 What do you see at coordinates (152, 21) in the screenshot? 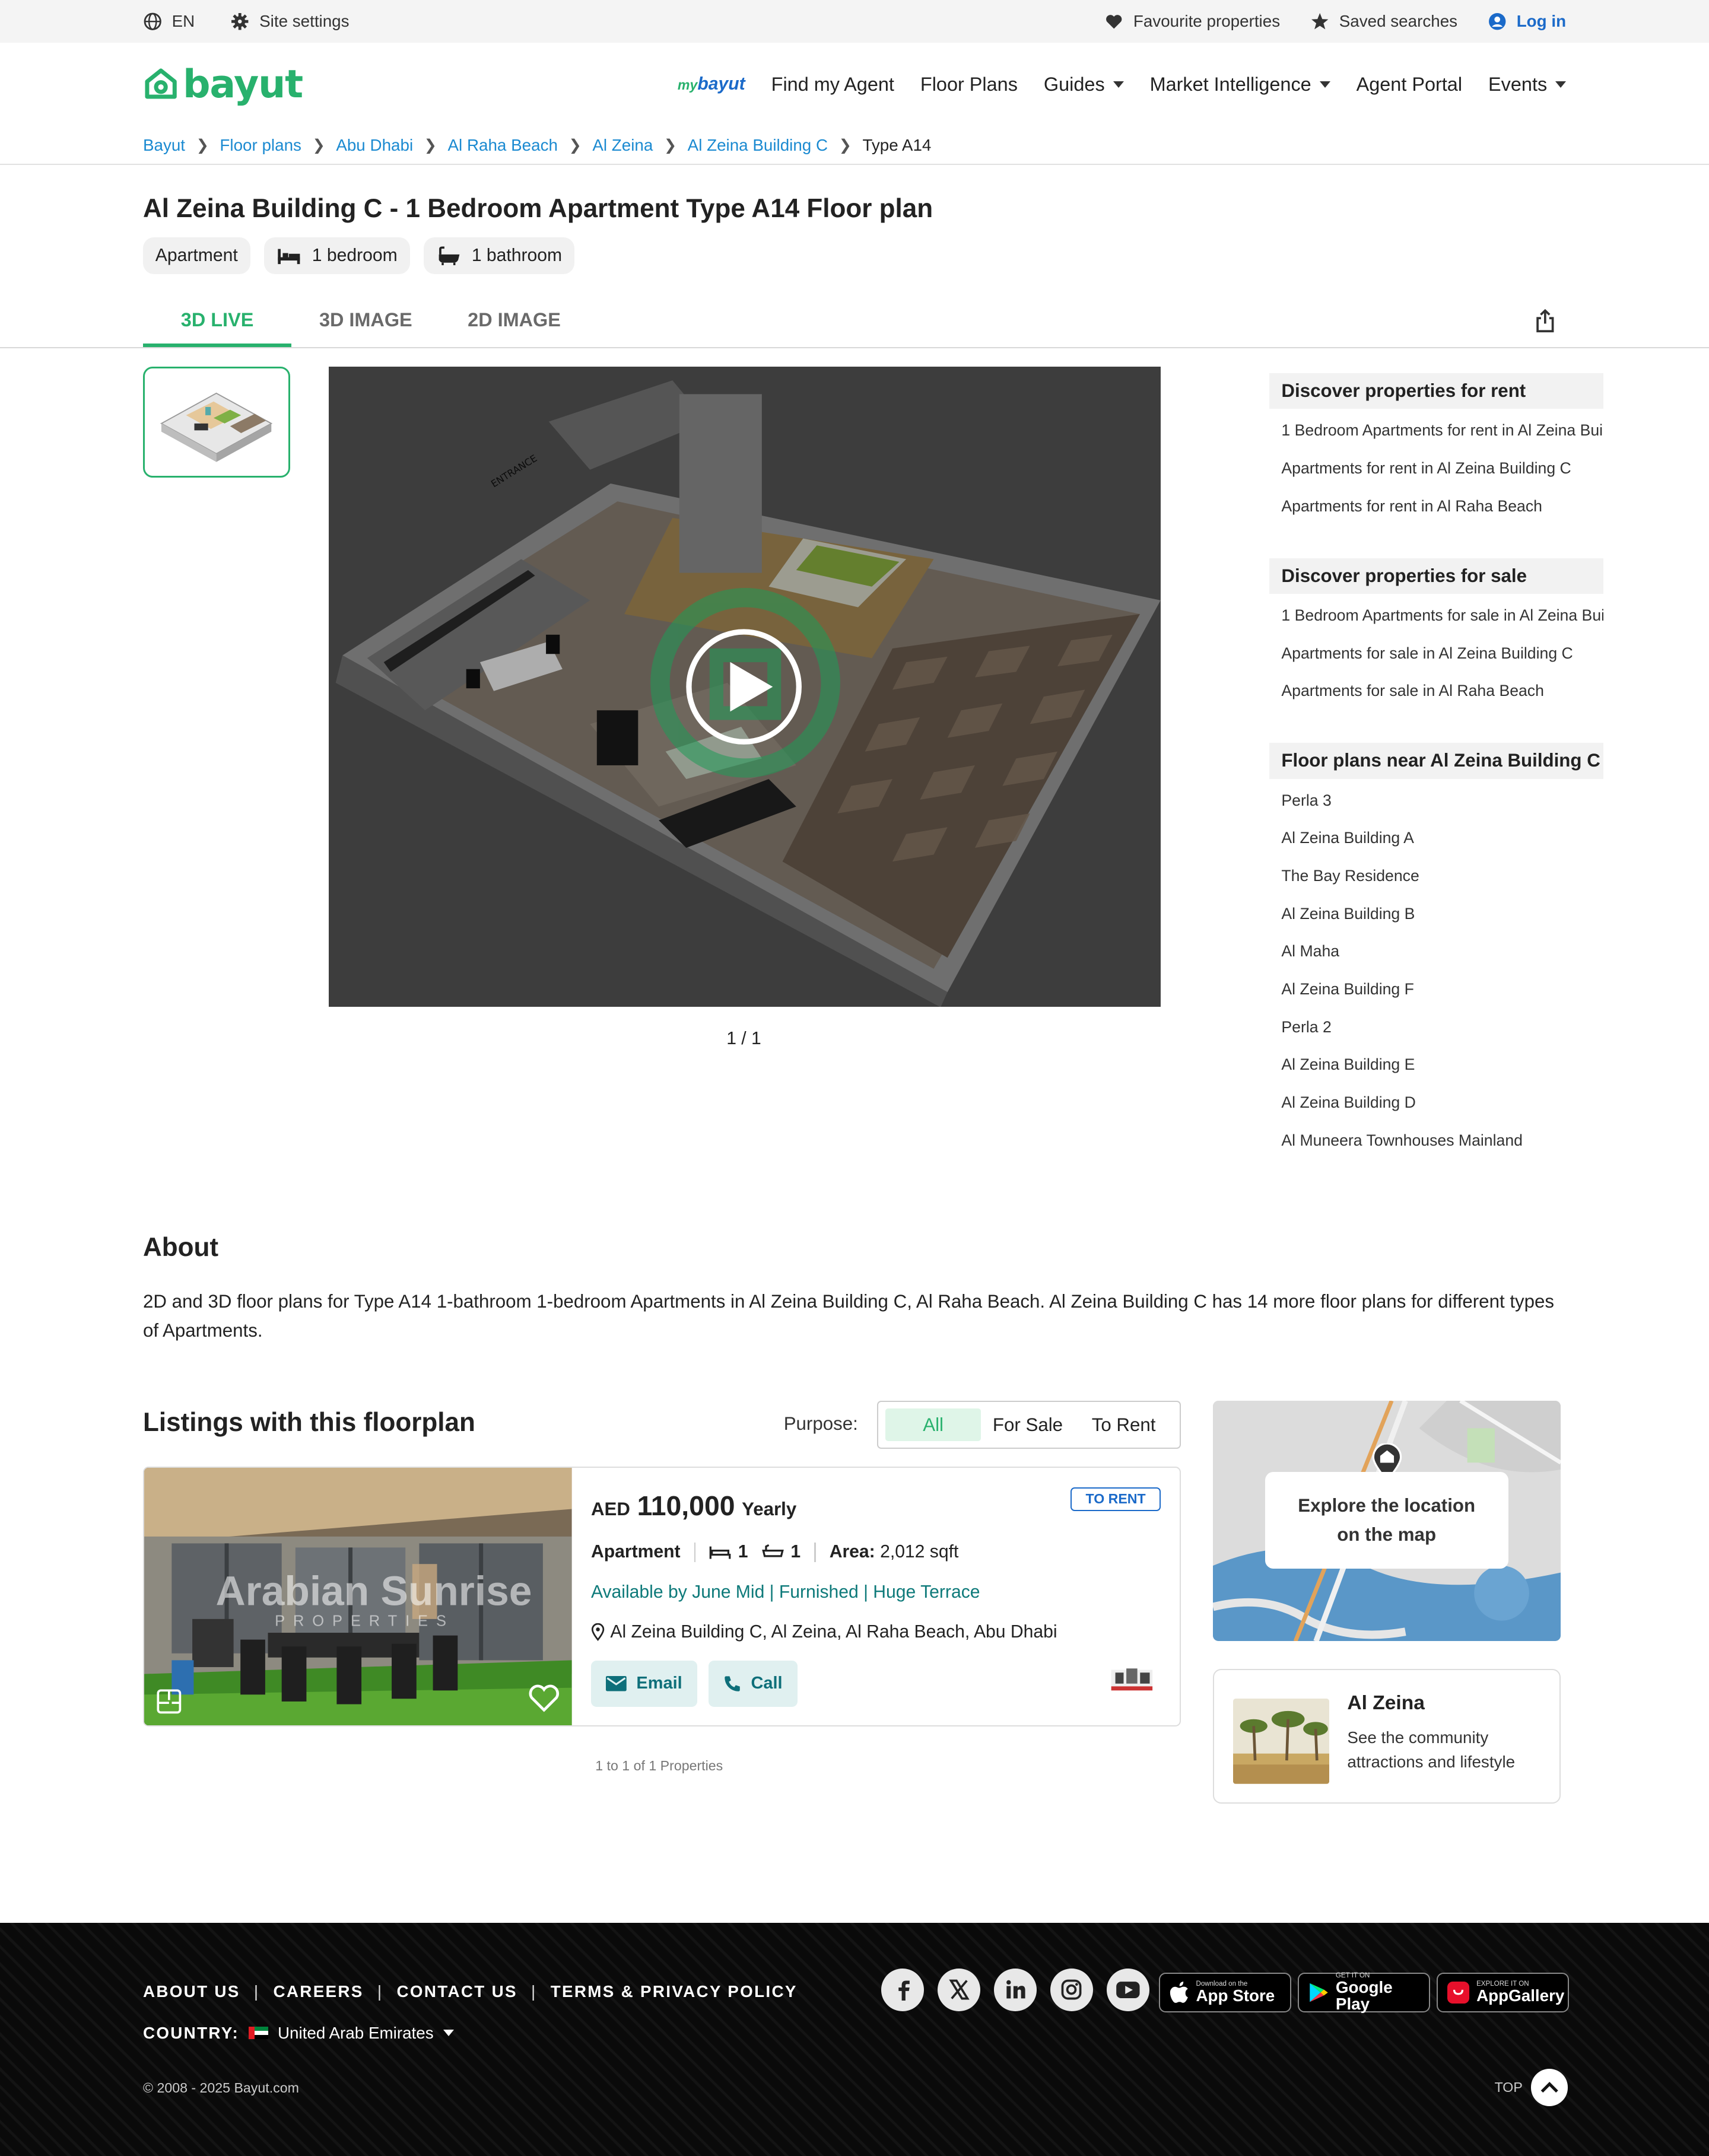
I see `globe-icon` at bounding box center [152, 21].